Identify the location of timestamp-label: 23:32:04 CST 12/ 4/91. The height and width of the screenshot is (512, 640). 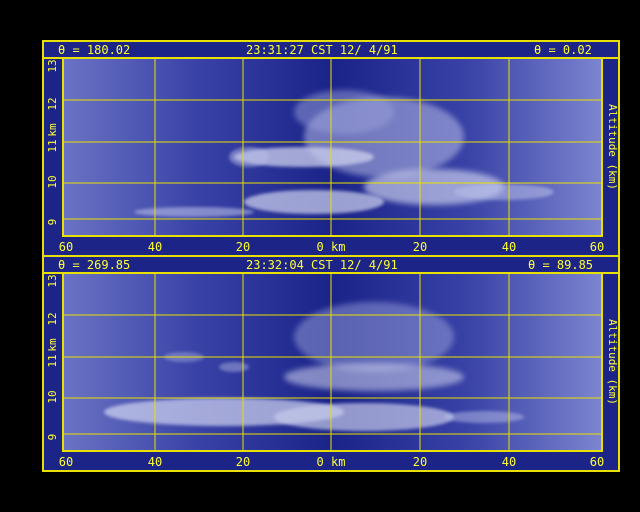
(322, 265).